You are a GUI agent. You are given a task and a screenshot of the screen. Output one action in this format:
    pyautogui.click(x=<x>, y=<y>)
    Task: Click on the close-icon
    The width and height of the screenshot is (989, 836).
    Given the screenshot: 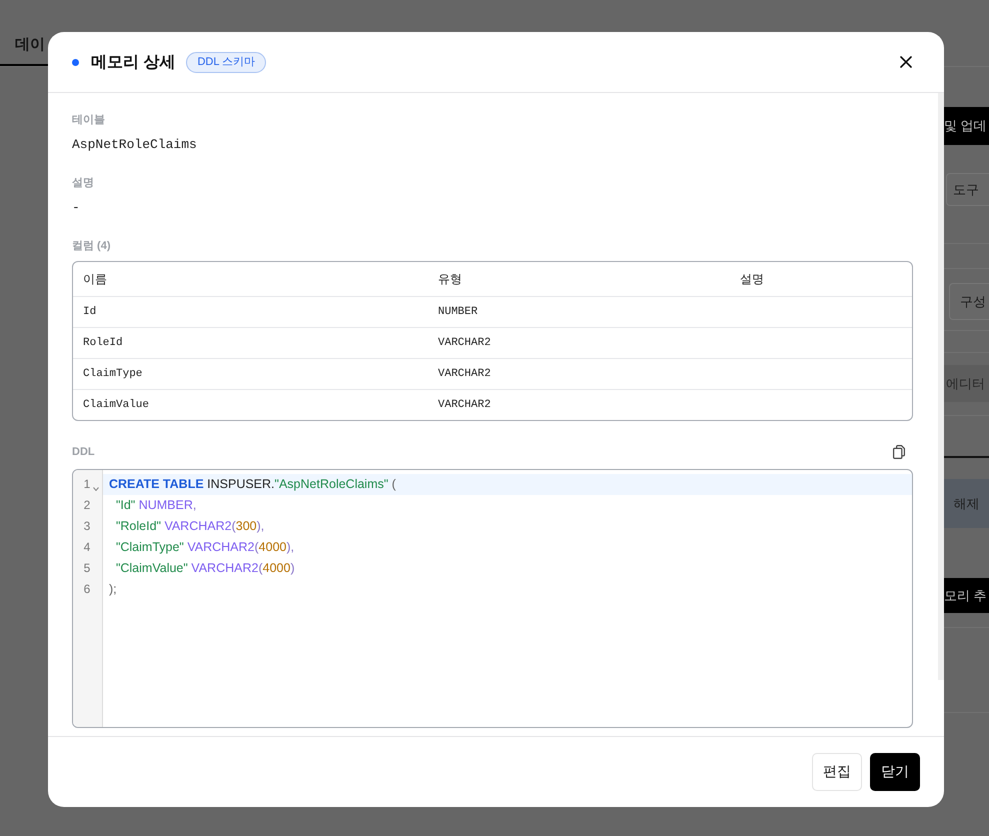 What is the action you would take?
    pyautogui.click(x=906, y=62)
    